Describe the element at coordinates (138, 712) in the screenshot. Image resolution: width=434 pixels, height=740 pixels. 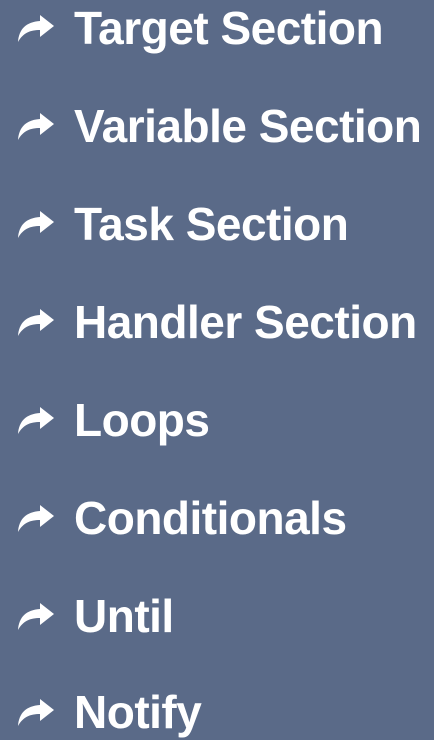
I see `menu-item-label: Notify` at that location.